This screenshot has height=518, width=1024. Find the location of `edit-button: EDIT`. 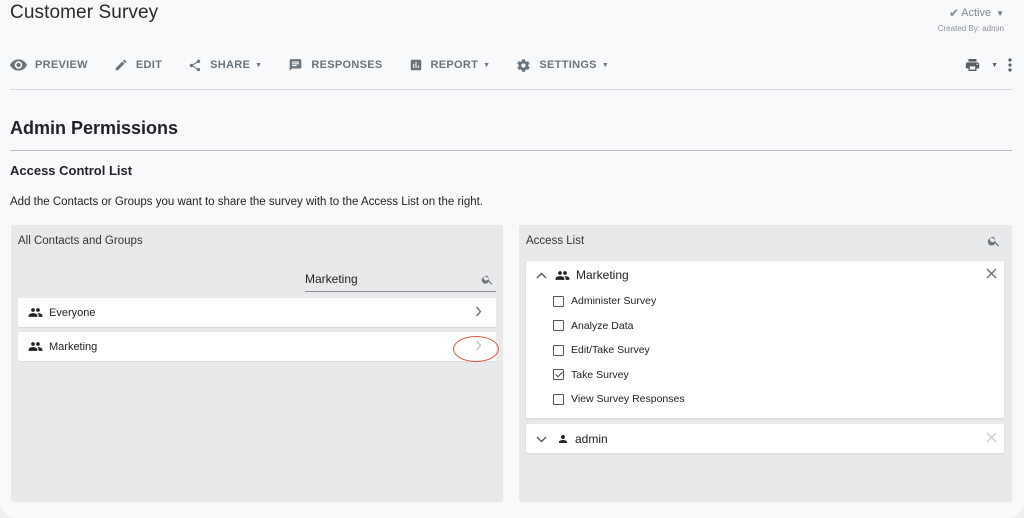

edit-button: EDIT is located at coordinates (138, 65).